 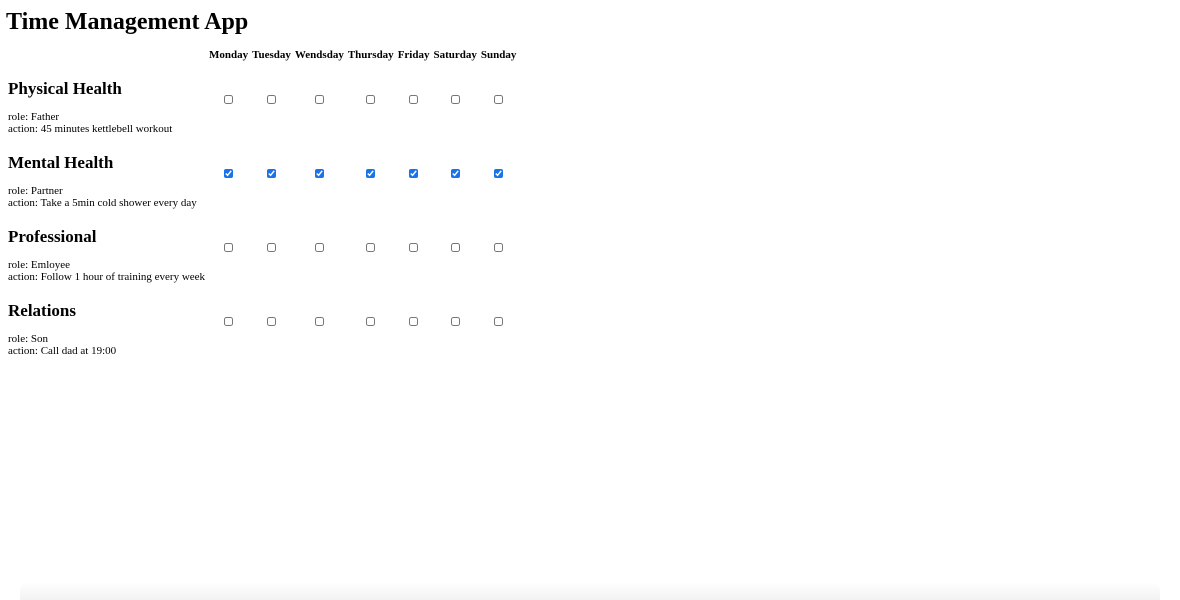 What do you see at coordinates (498, 55) in the screenshot?
I see `day-header-sunday: Sunday` at bounding box center [498, 55].